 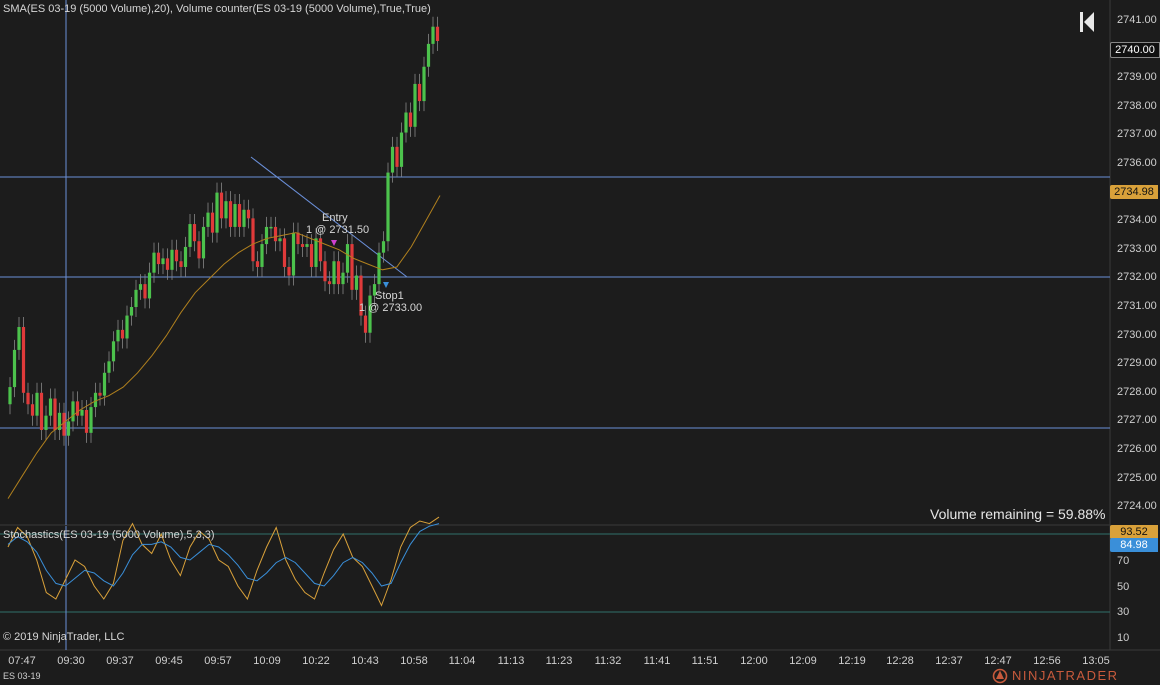 What do you see at coordinates (608, 661) in the screenshot?
I see `time-tick-label: 11:32` at bounding box center [608, 661].